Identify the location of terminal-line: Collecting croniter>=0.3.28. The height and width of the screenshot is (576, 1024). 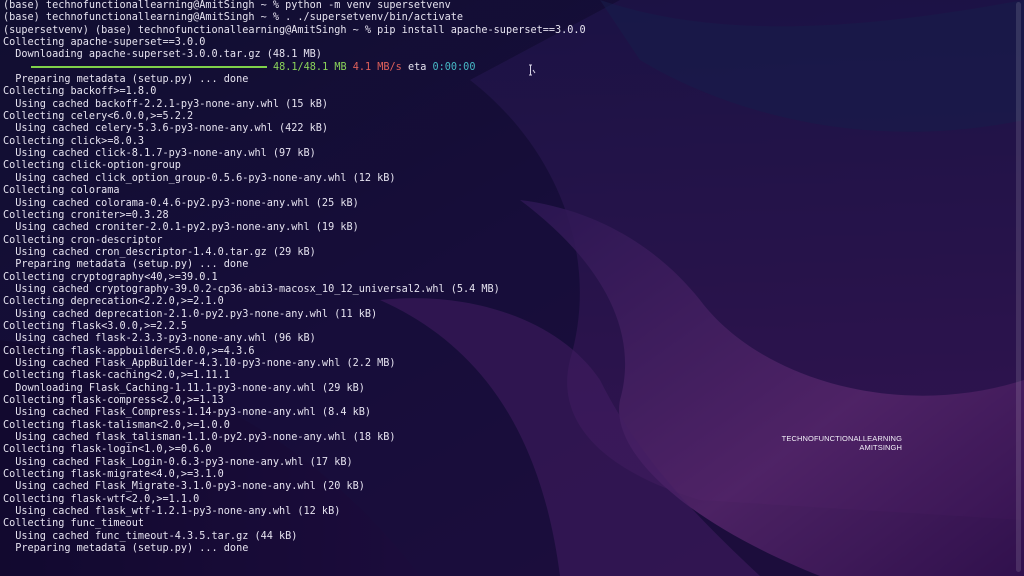
(86, 215).